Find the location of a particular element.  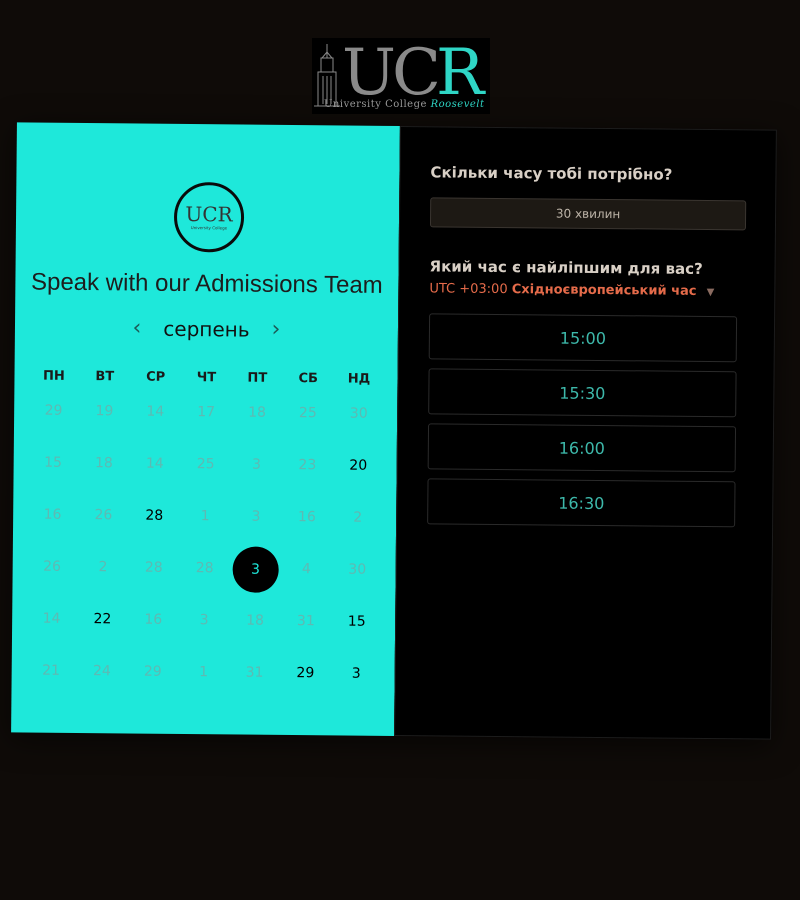

calendar-day-selected: 3 is located at coordinates (255, 579).